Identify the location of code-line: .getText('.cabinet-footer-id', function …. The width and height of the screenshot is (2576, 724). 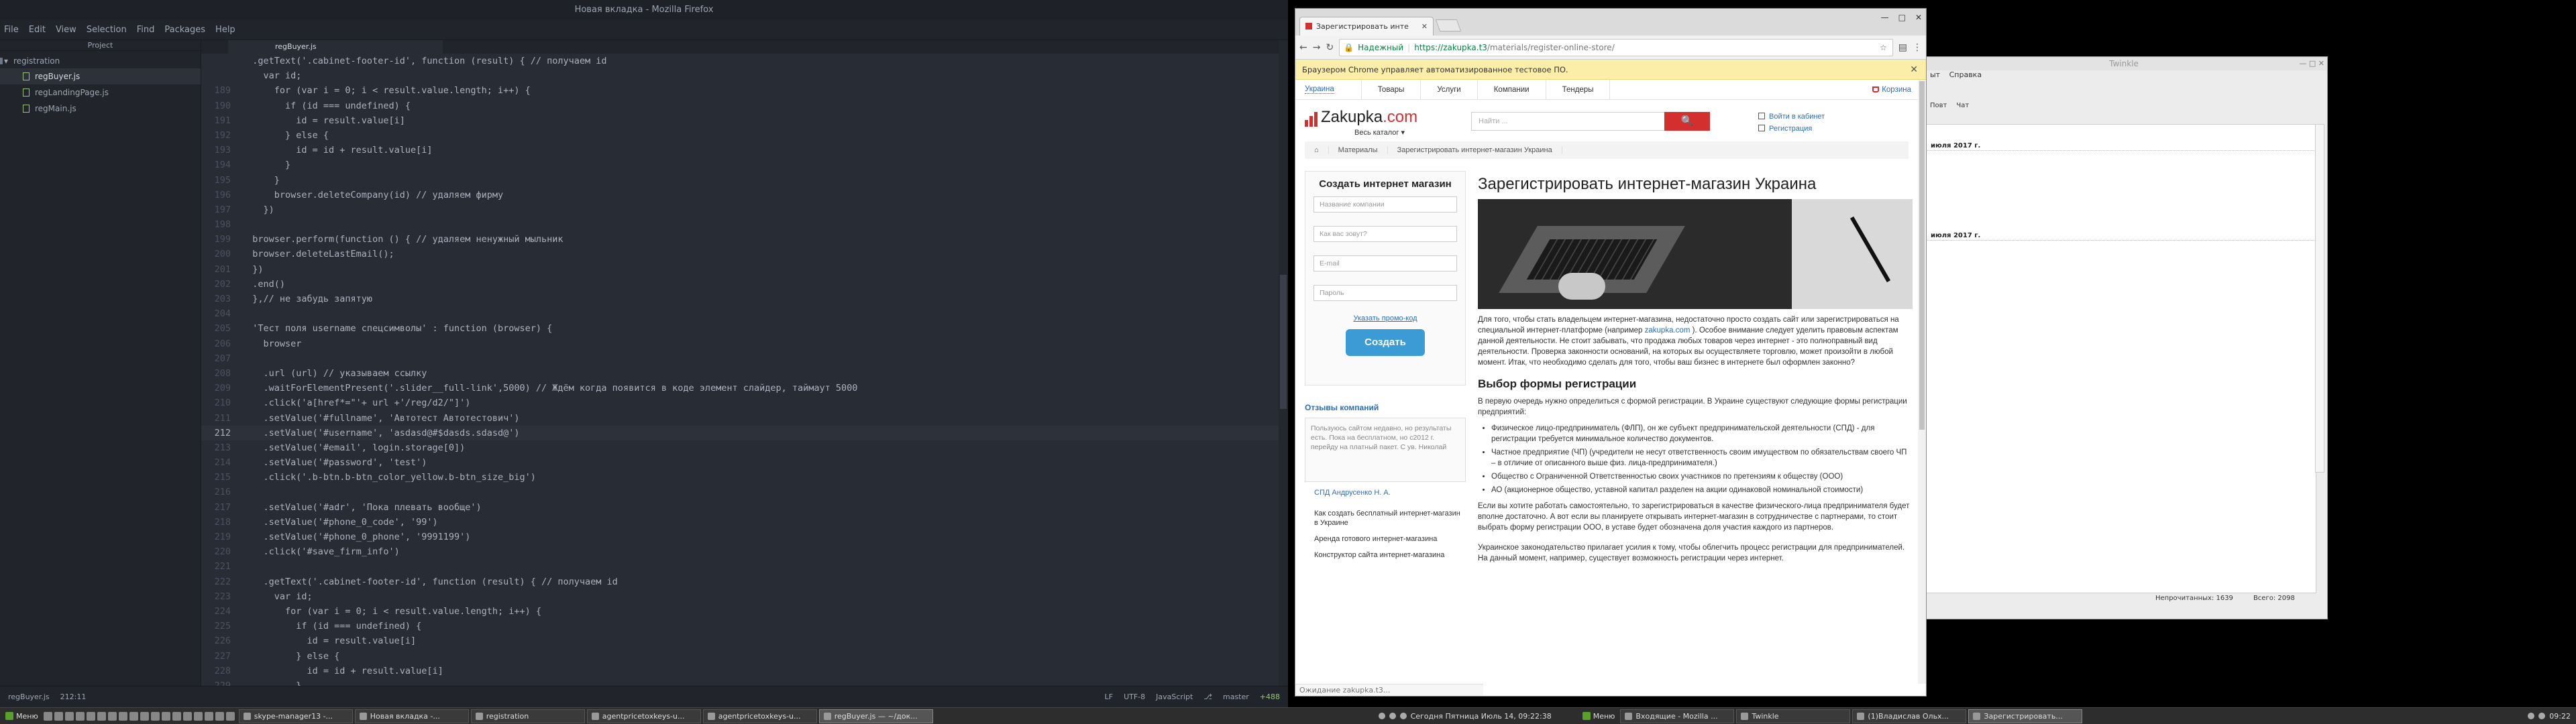
(744, 61).